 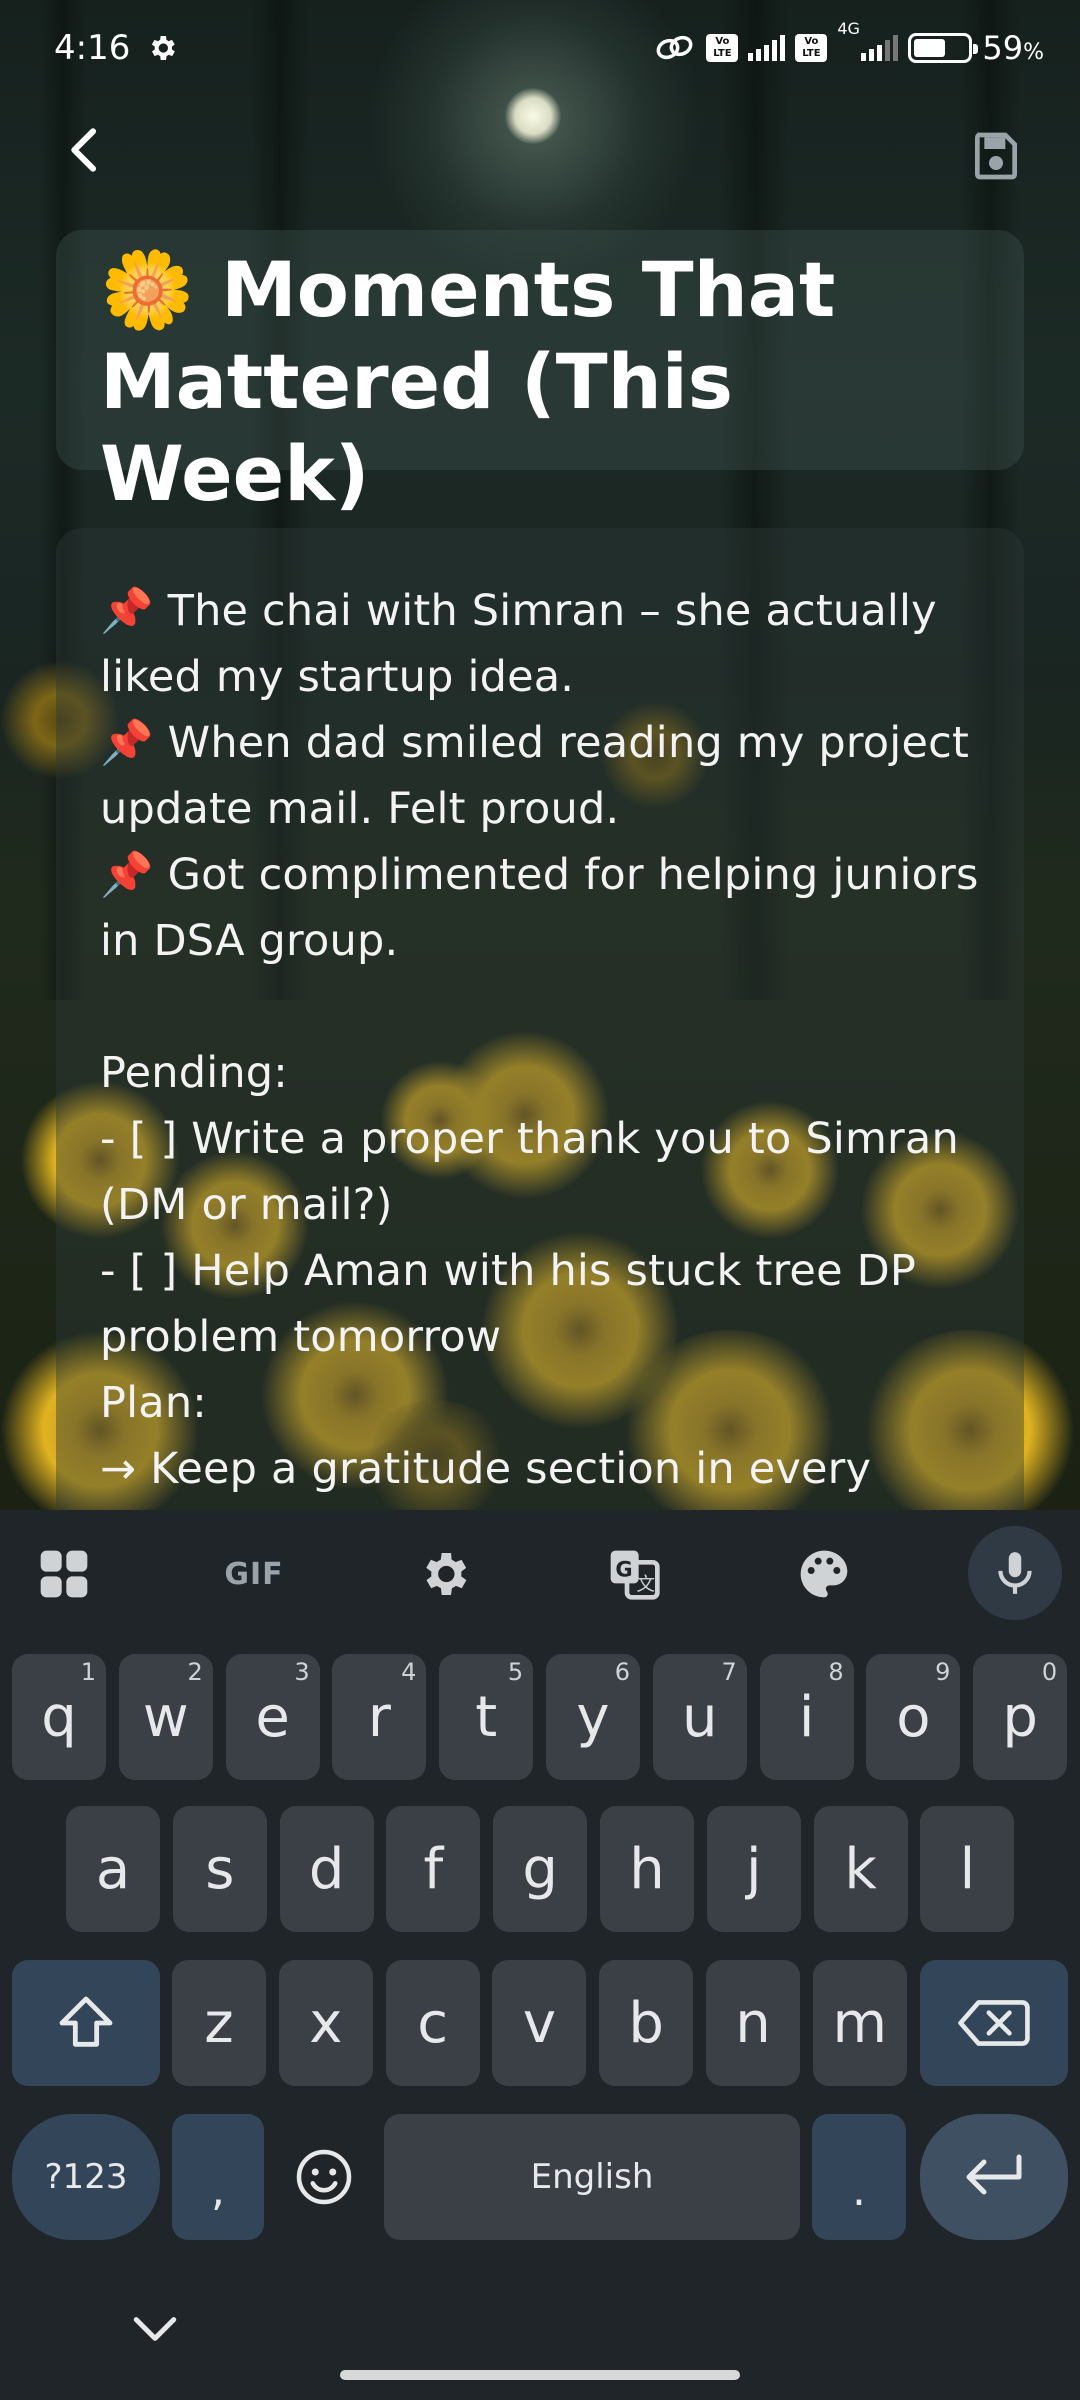 I want to click on key-j: j, so click(x=753, y=1869).